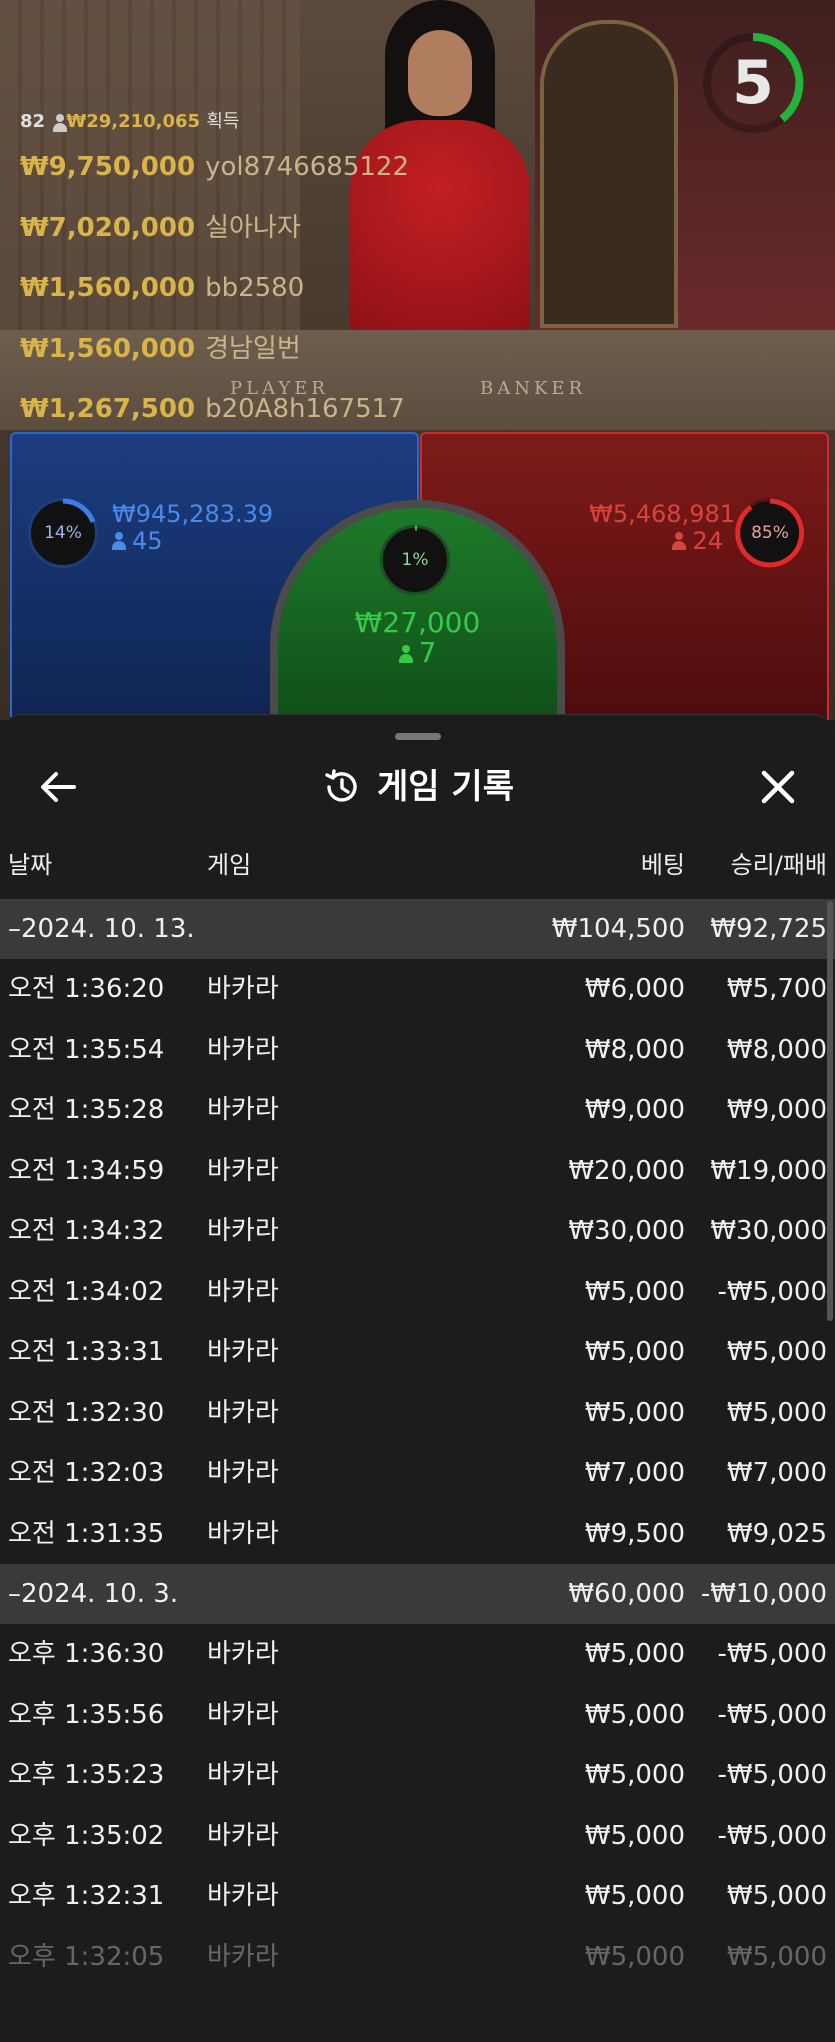 This screenshot has width=835, height=2042. What do you see at coordinates (634, 1110) in the screenshot?
I see `row-bet: ₩9,000` at bounding box center [634, 1110].